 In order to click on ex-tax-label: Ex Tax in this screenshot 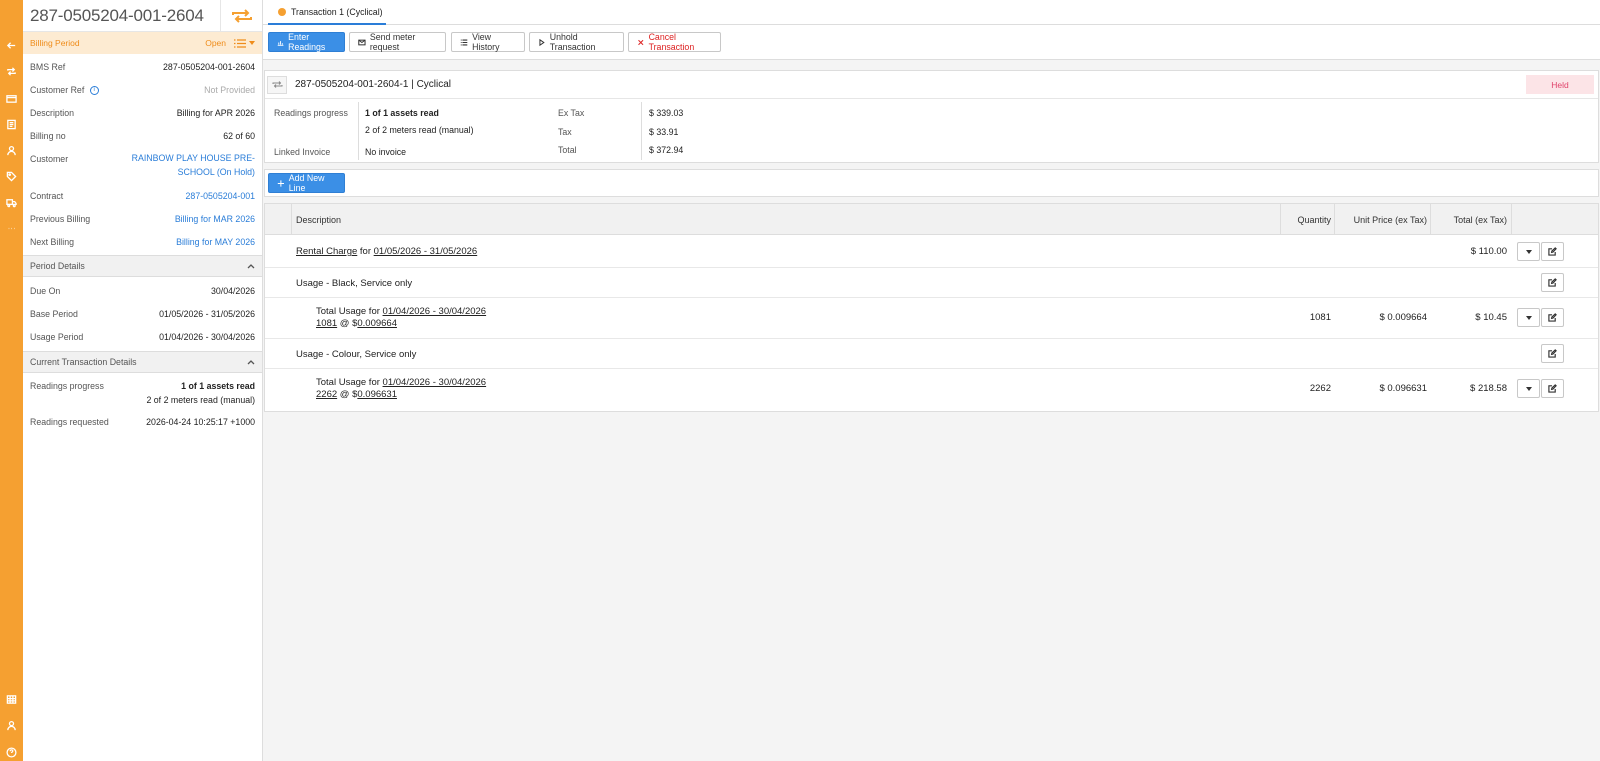, I will do `click(571, 113)`.